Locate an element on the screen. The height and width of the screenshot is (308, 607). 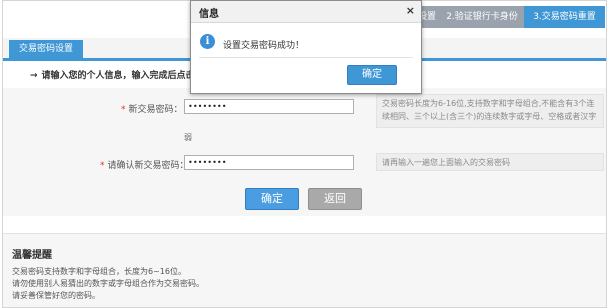
dialog-confirm-button: 确定 is located at coordinates (372, 75).